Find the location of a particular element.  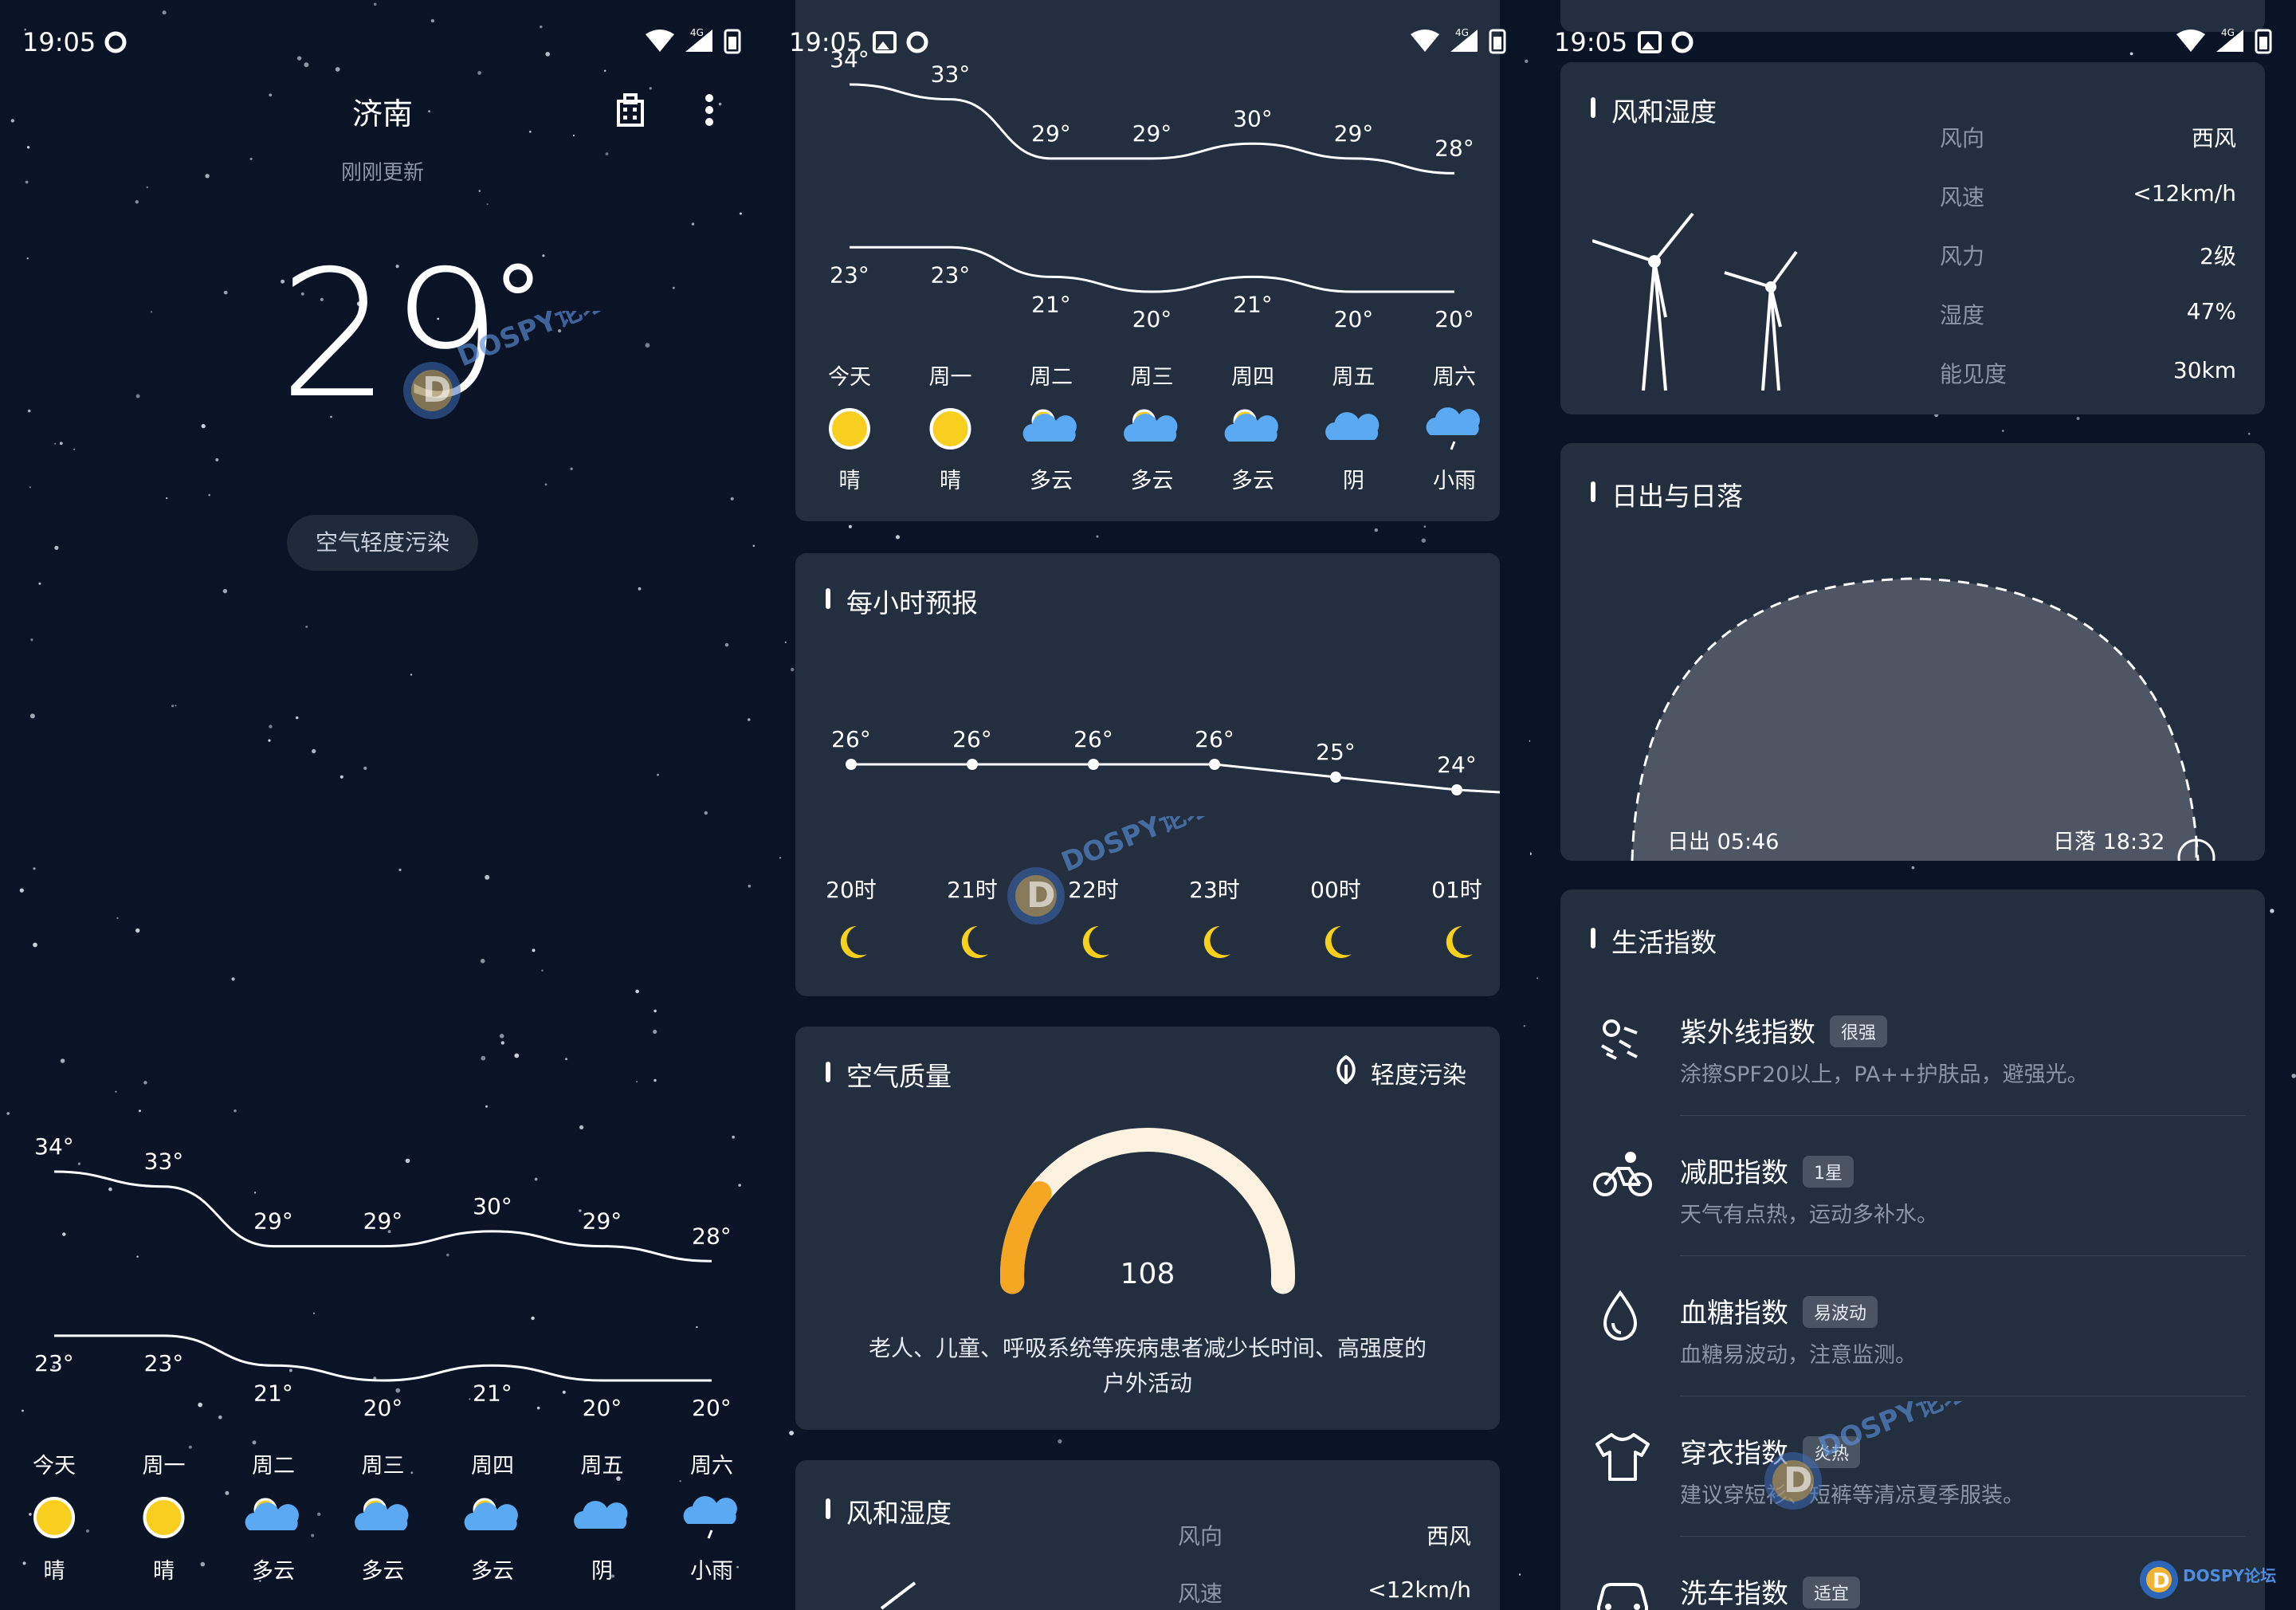

hourly-temp-label: 24° is located at coordinates (1457, 765).